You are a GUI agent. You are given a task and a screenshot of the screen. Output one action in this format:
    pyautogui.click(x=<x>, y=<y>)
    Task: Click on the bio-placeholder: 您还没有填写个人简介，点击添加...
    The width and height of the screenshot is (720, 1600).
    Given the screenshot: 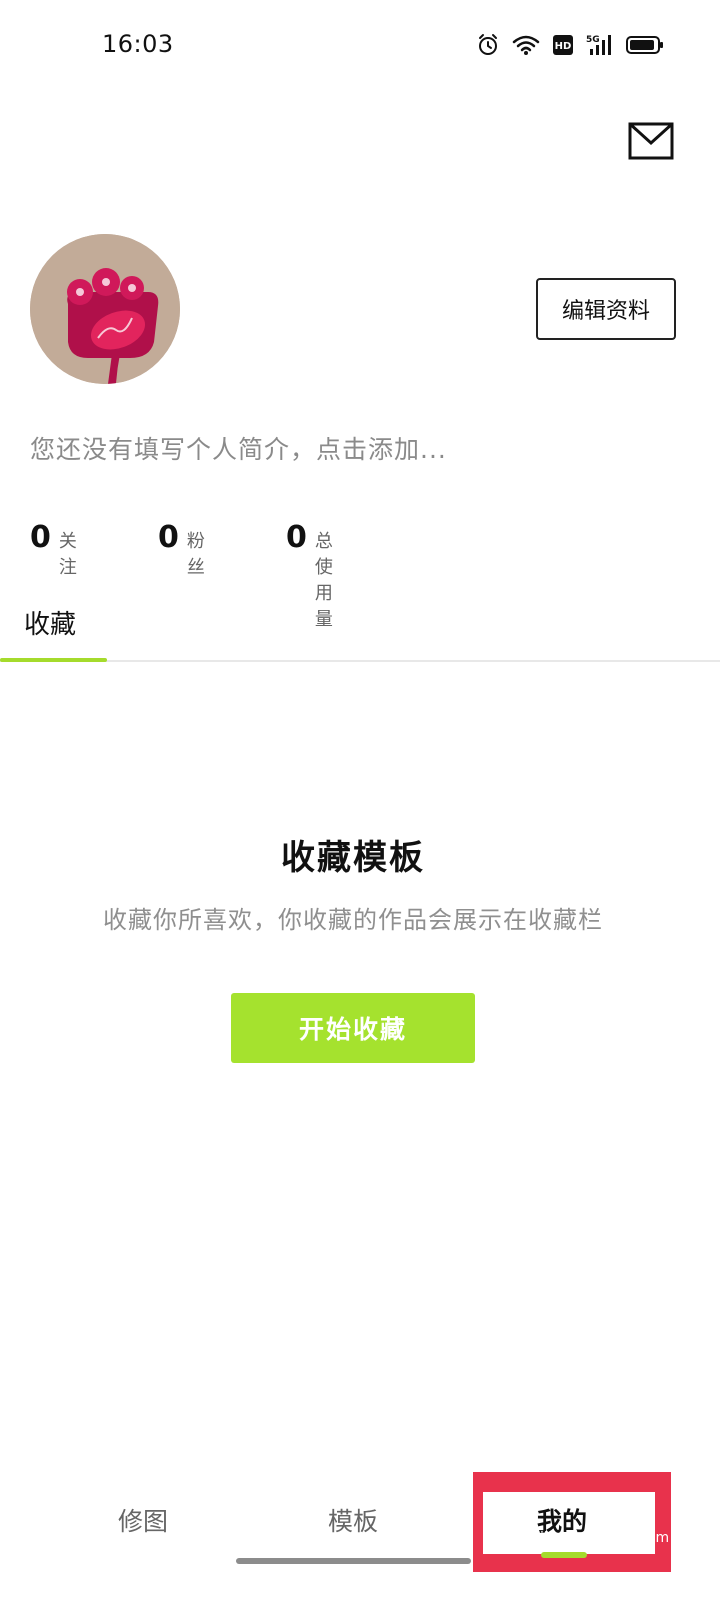 What is the action you would take?
    pyautogui.click(x=238, y=448)
    